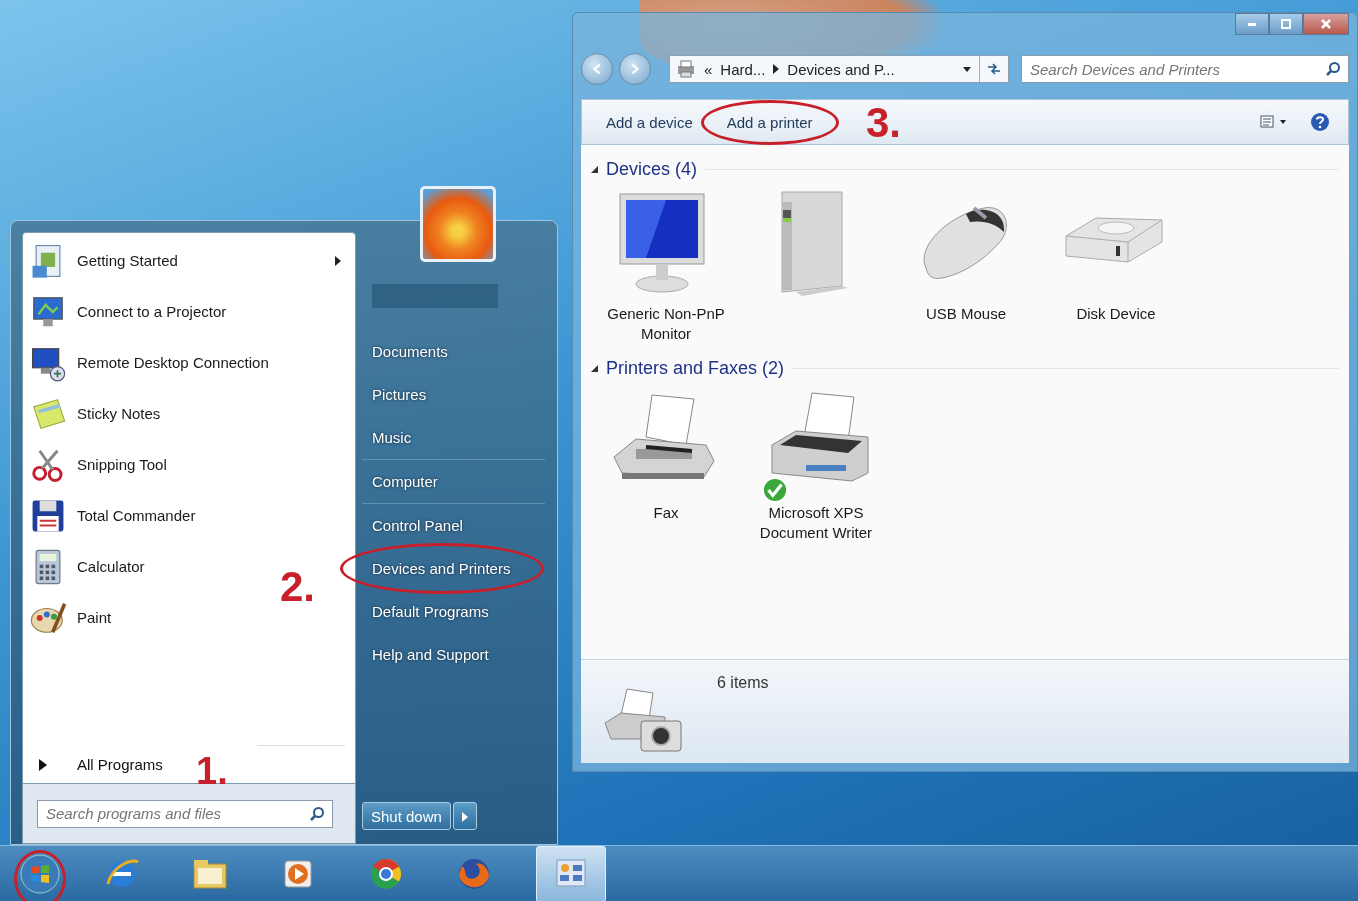 The height and width of the screenshot is (901, 1358). Describe the element at coordinates (441, 568) in the screenshot. I see `start-menu-item: Devices and Printers` at that location.